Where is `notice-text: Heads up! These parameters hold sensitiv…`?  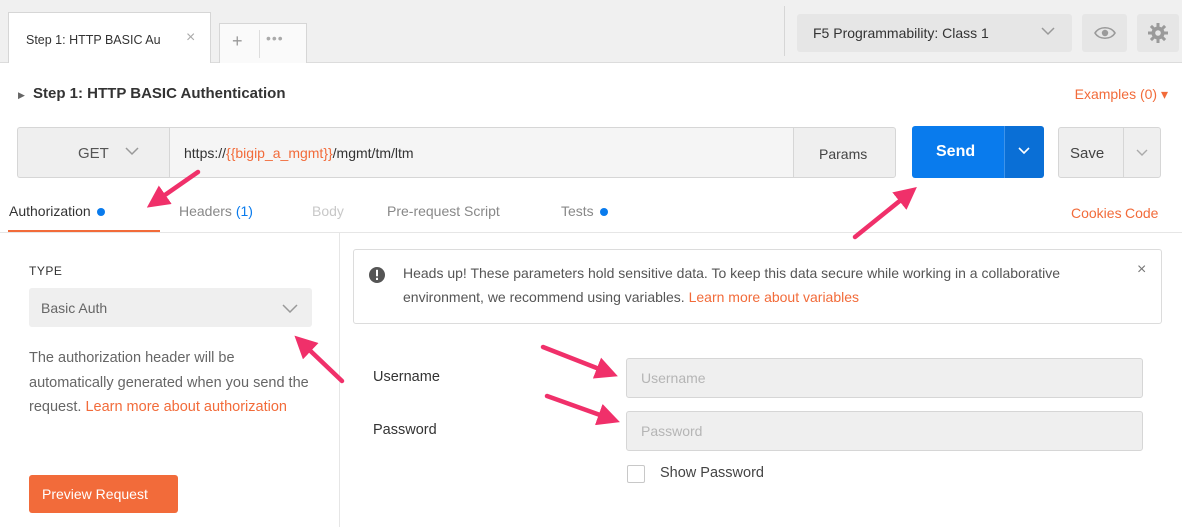
notice-text: Heads up! These parameters hold sensitiv… is located at coordinates (763, 285).